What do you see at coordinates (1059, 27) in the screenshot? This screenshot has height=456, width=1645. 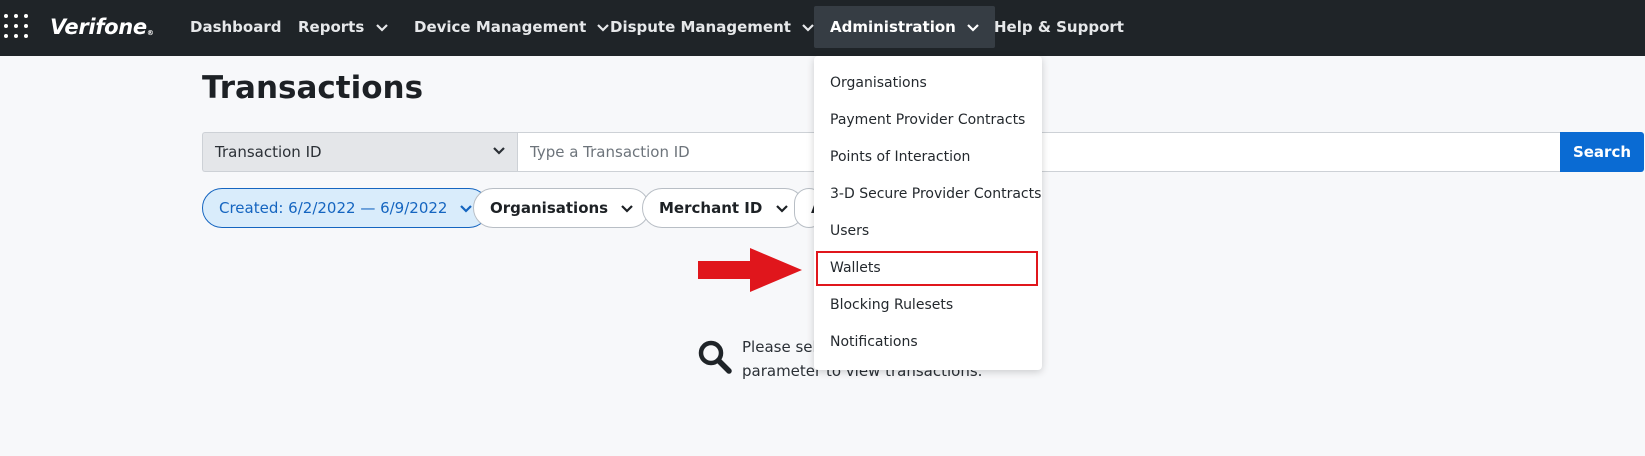 I see `nav-help-support: Help & Support` at bounding box center [1059, 27].